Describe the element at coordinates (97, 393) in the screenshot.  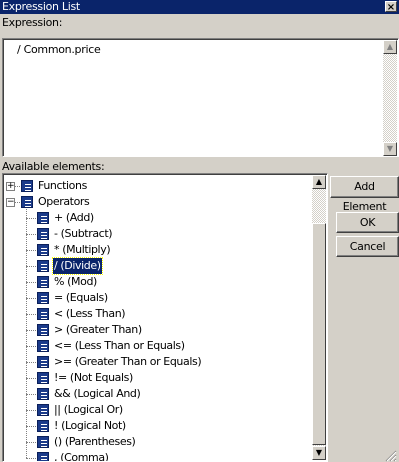
I see `tree-node-label: && (Logical And)` at that location.